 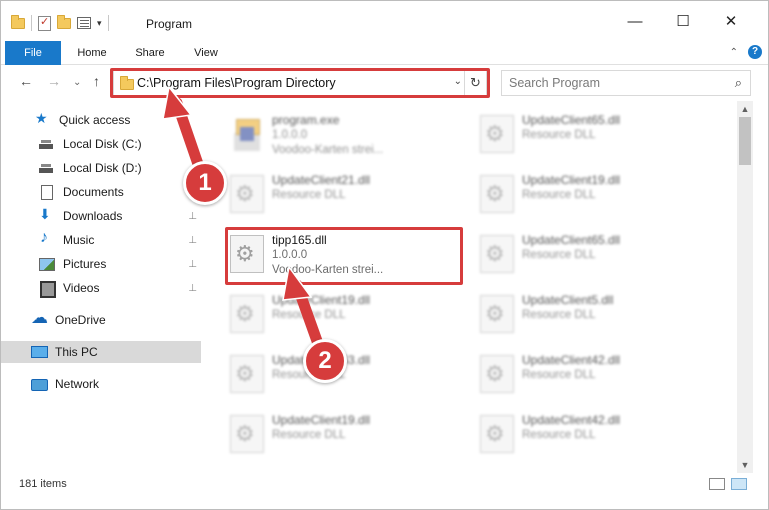 What do you see at coordinates (635, 21) in the screenshot?
I see `minimize-button: —` at bounding box center [635, 21].